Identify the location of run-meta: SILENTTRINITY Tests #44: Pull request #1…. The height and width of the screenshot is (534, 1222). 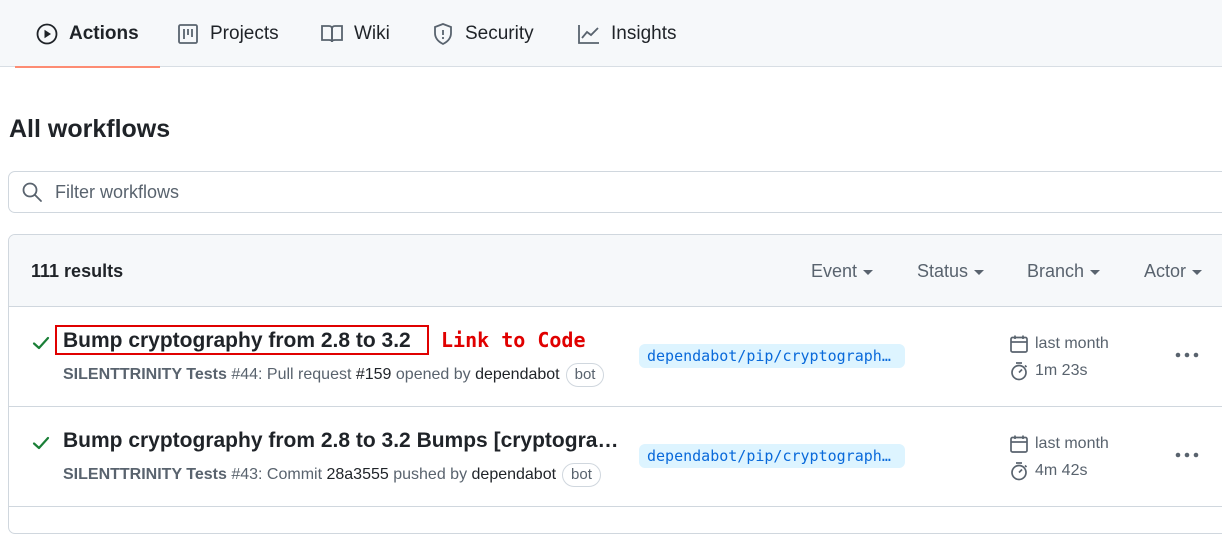
(334, 375).